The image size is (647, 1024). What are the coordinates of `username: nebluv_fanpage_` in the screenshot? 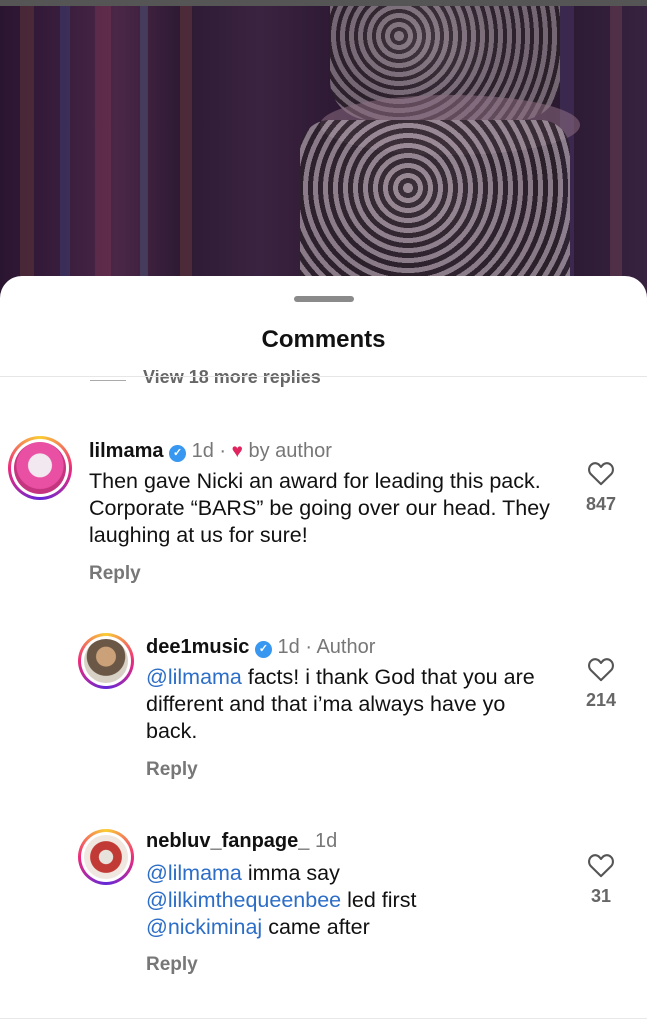 It's located at (227, 841).